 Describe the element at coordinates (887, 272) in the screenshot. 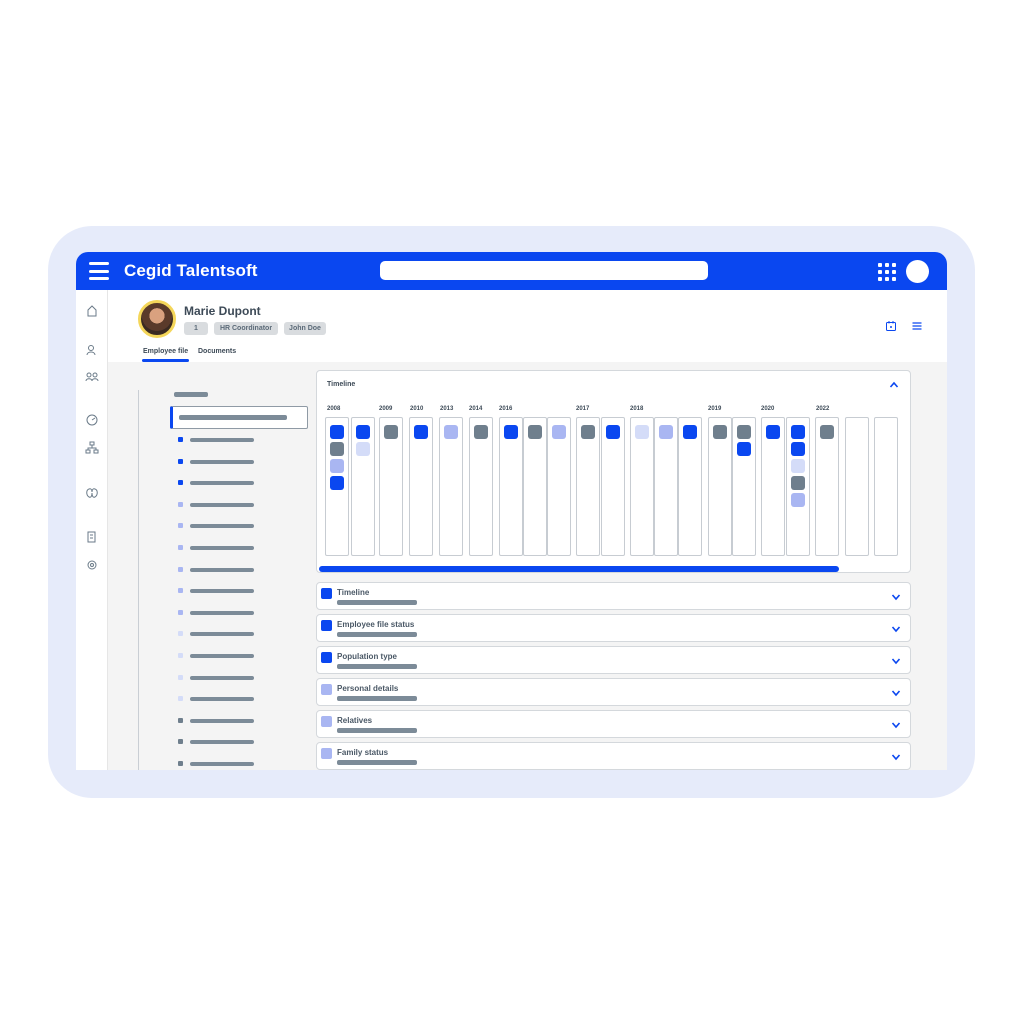

I see `apps-grid-icon` at that location.